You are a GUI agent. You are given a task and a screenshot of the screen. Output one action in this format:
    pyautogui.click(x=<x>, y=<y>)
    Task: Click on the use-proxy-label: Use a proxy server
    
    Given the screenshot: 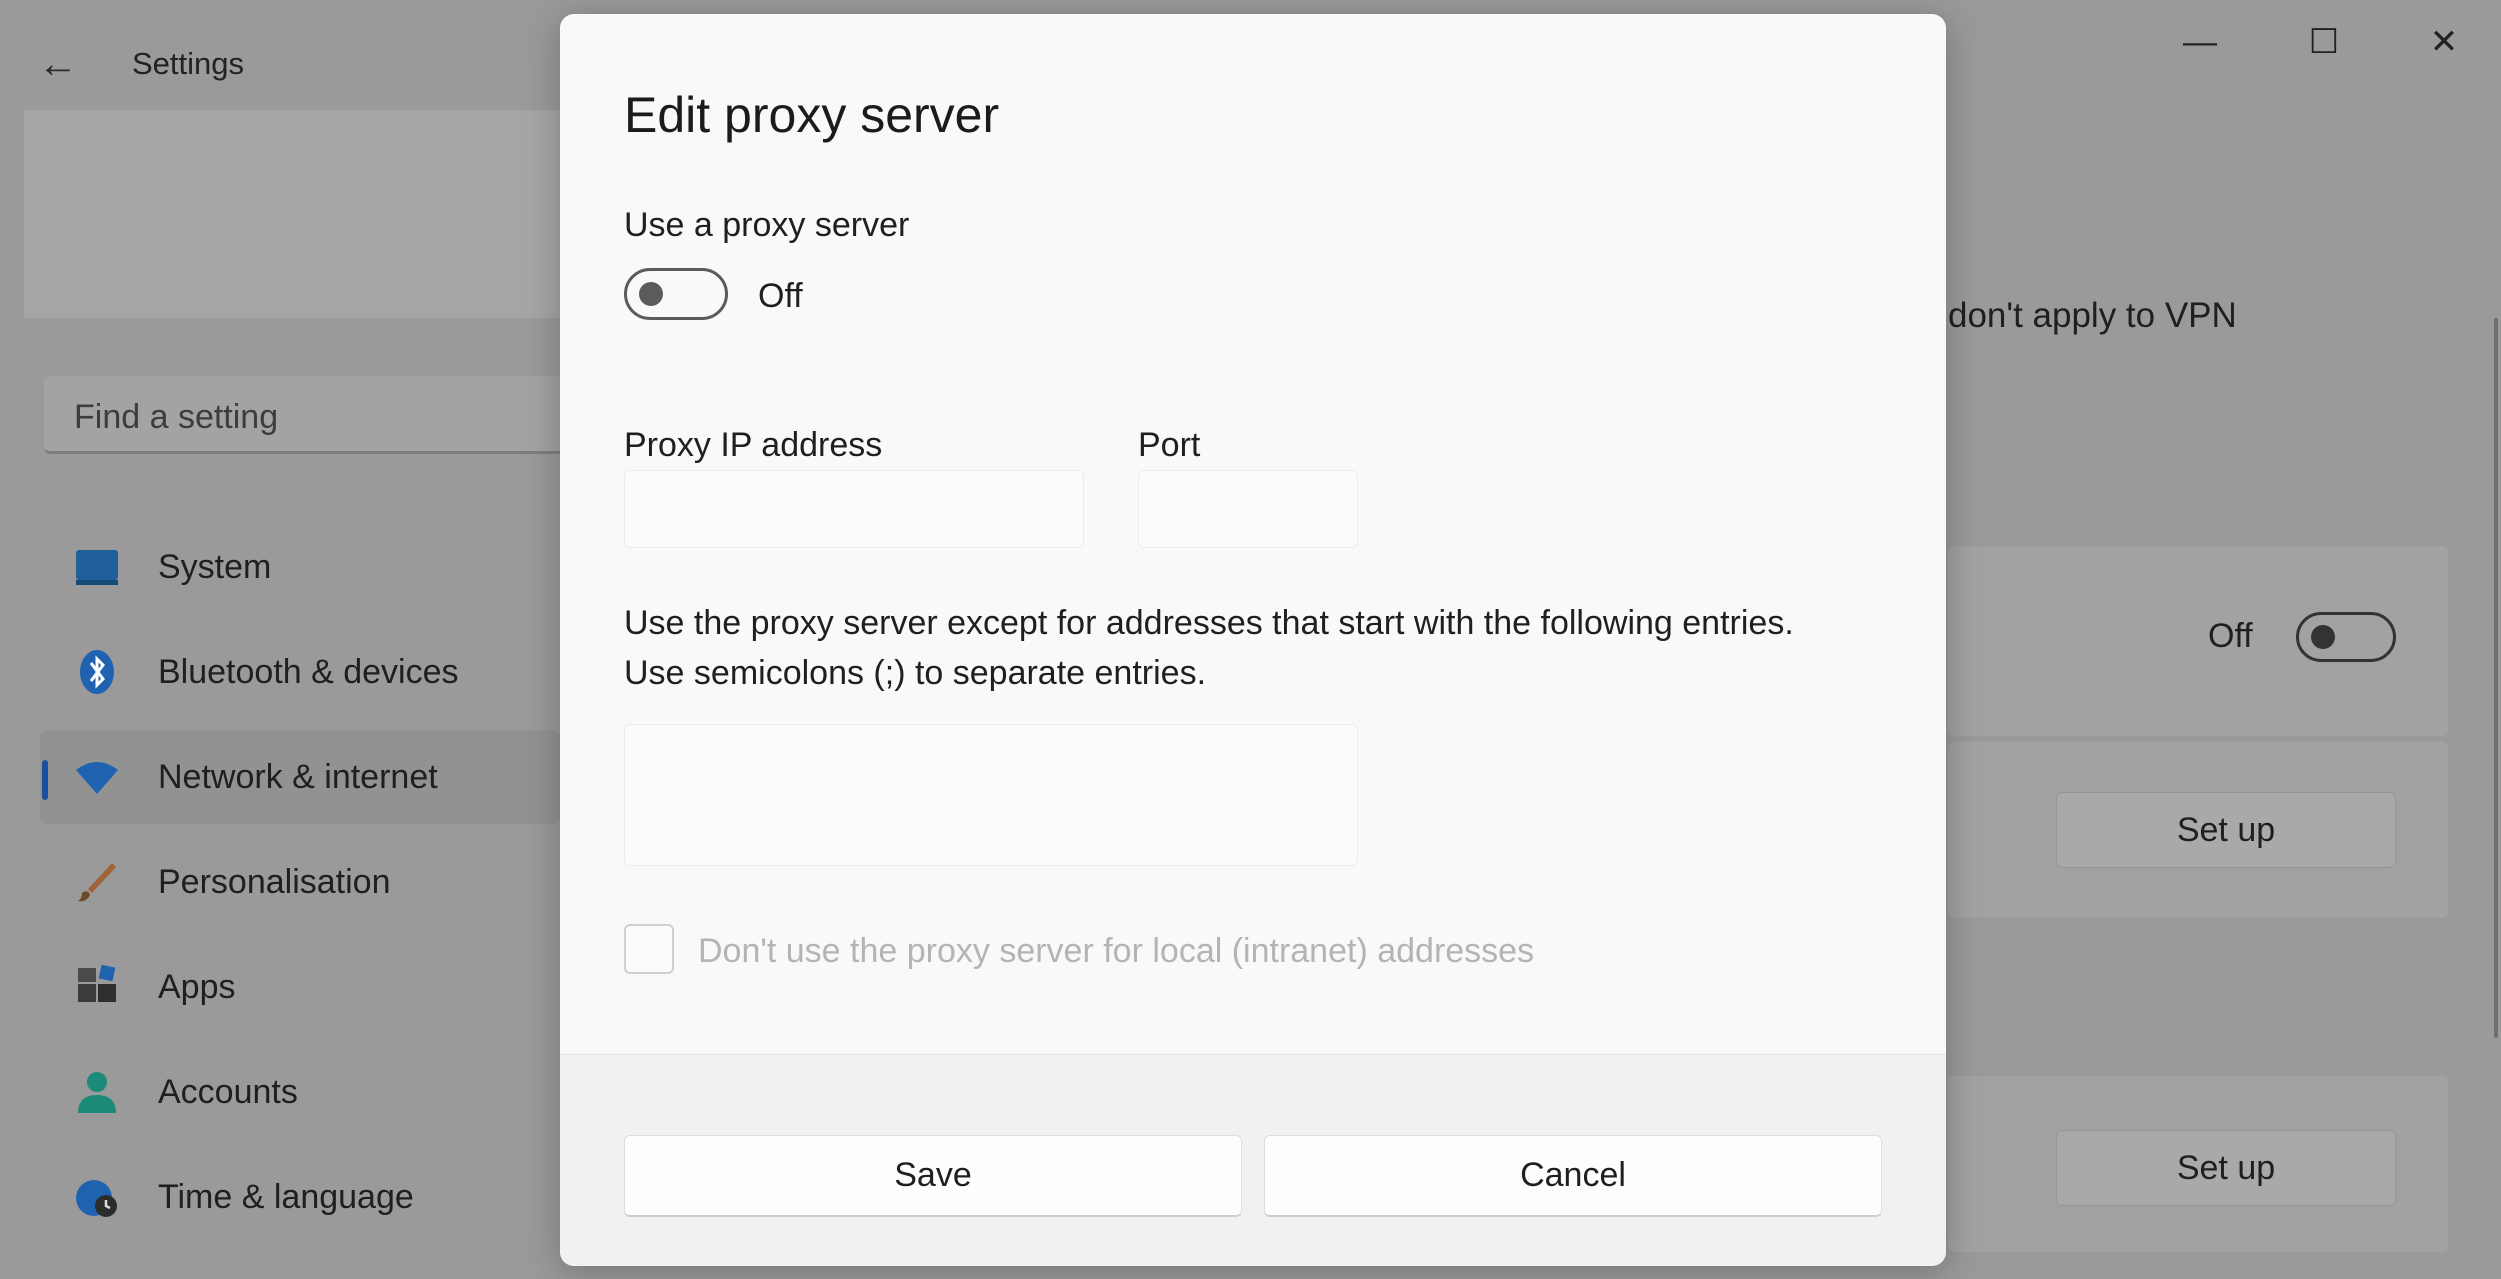 What is the action you would take?
    pyautogui.click(x=767, y=225)
    